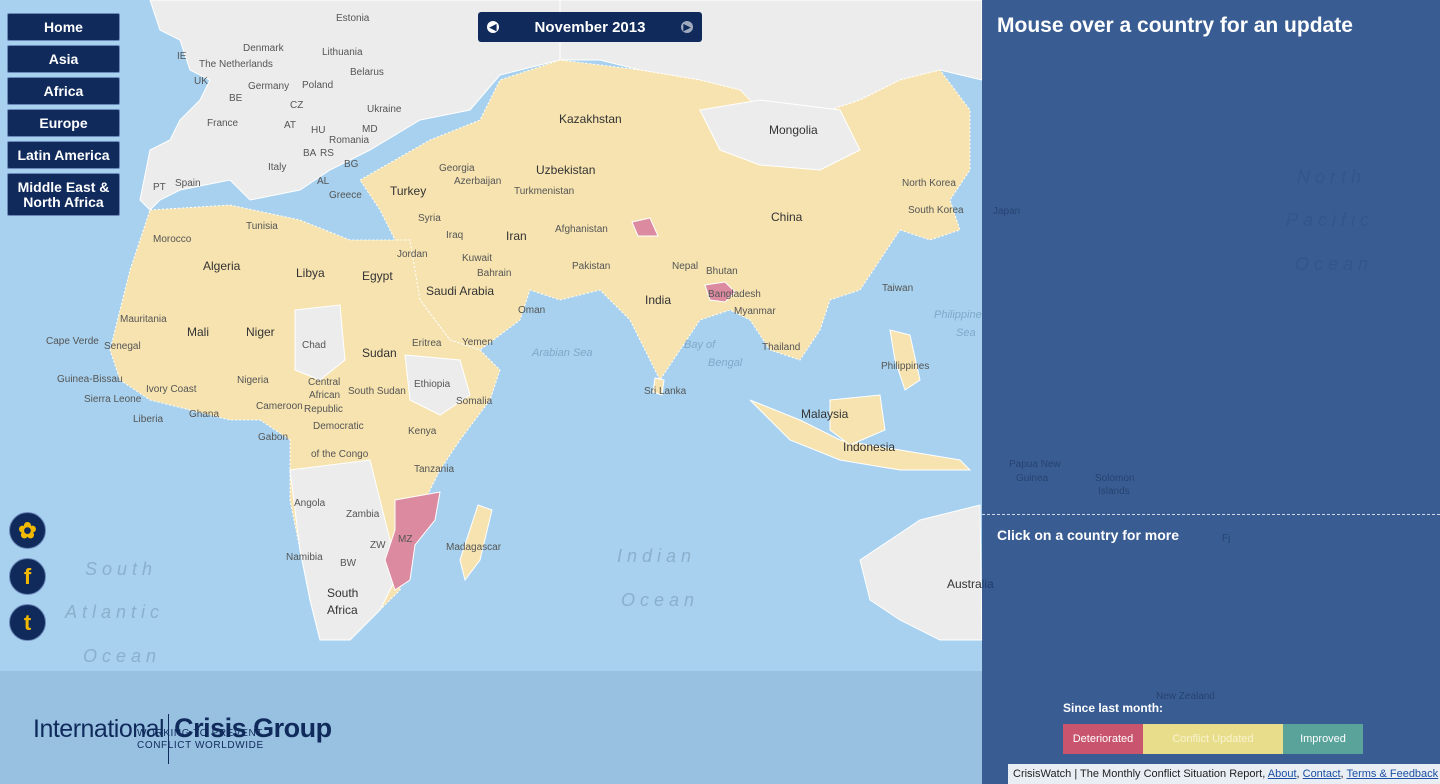 The image size is (1440, 784). I want to click on logo-tagline-2: CONFLICT WORLDWIDE, so click(200, 745).